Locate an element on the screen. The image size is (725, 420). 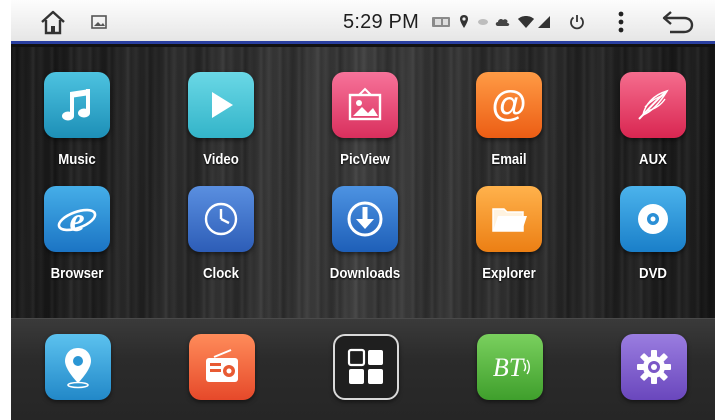
media-card-icon is located at coordinates (441, 22).